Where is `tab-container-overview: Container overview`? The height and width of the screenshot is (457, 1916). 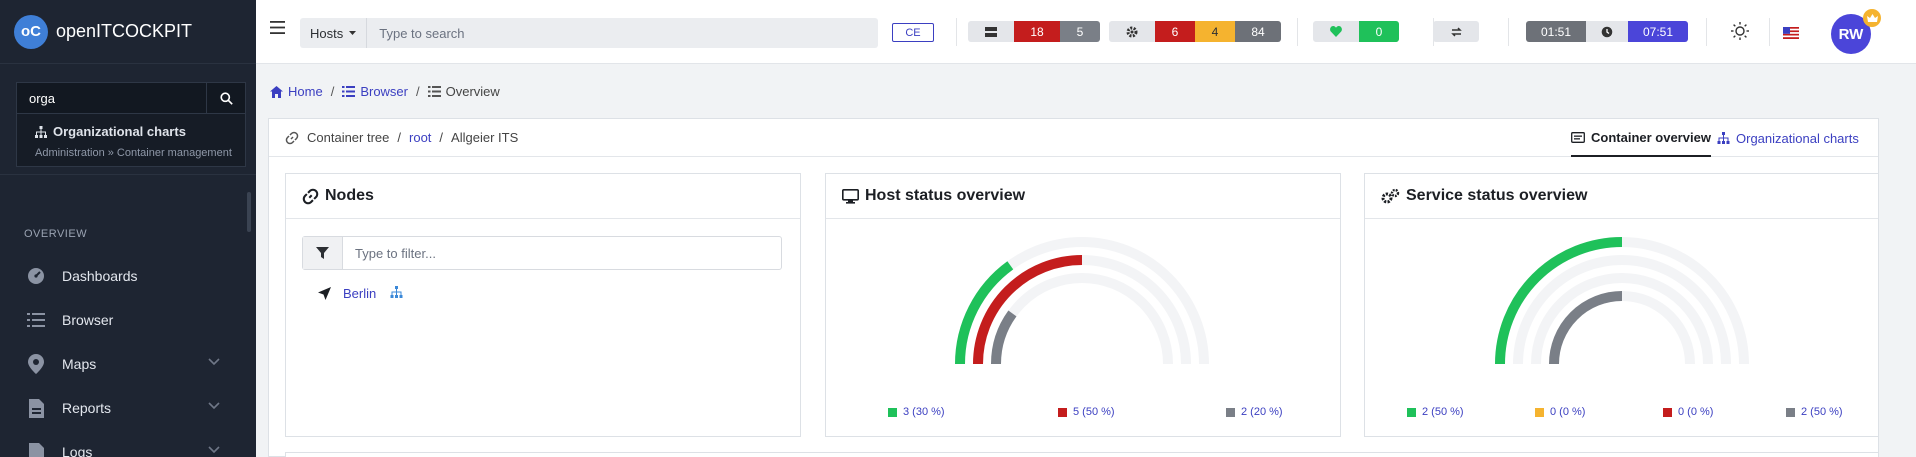
tab-container-overview: Container overview is located at coordinates (1641, 138).